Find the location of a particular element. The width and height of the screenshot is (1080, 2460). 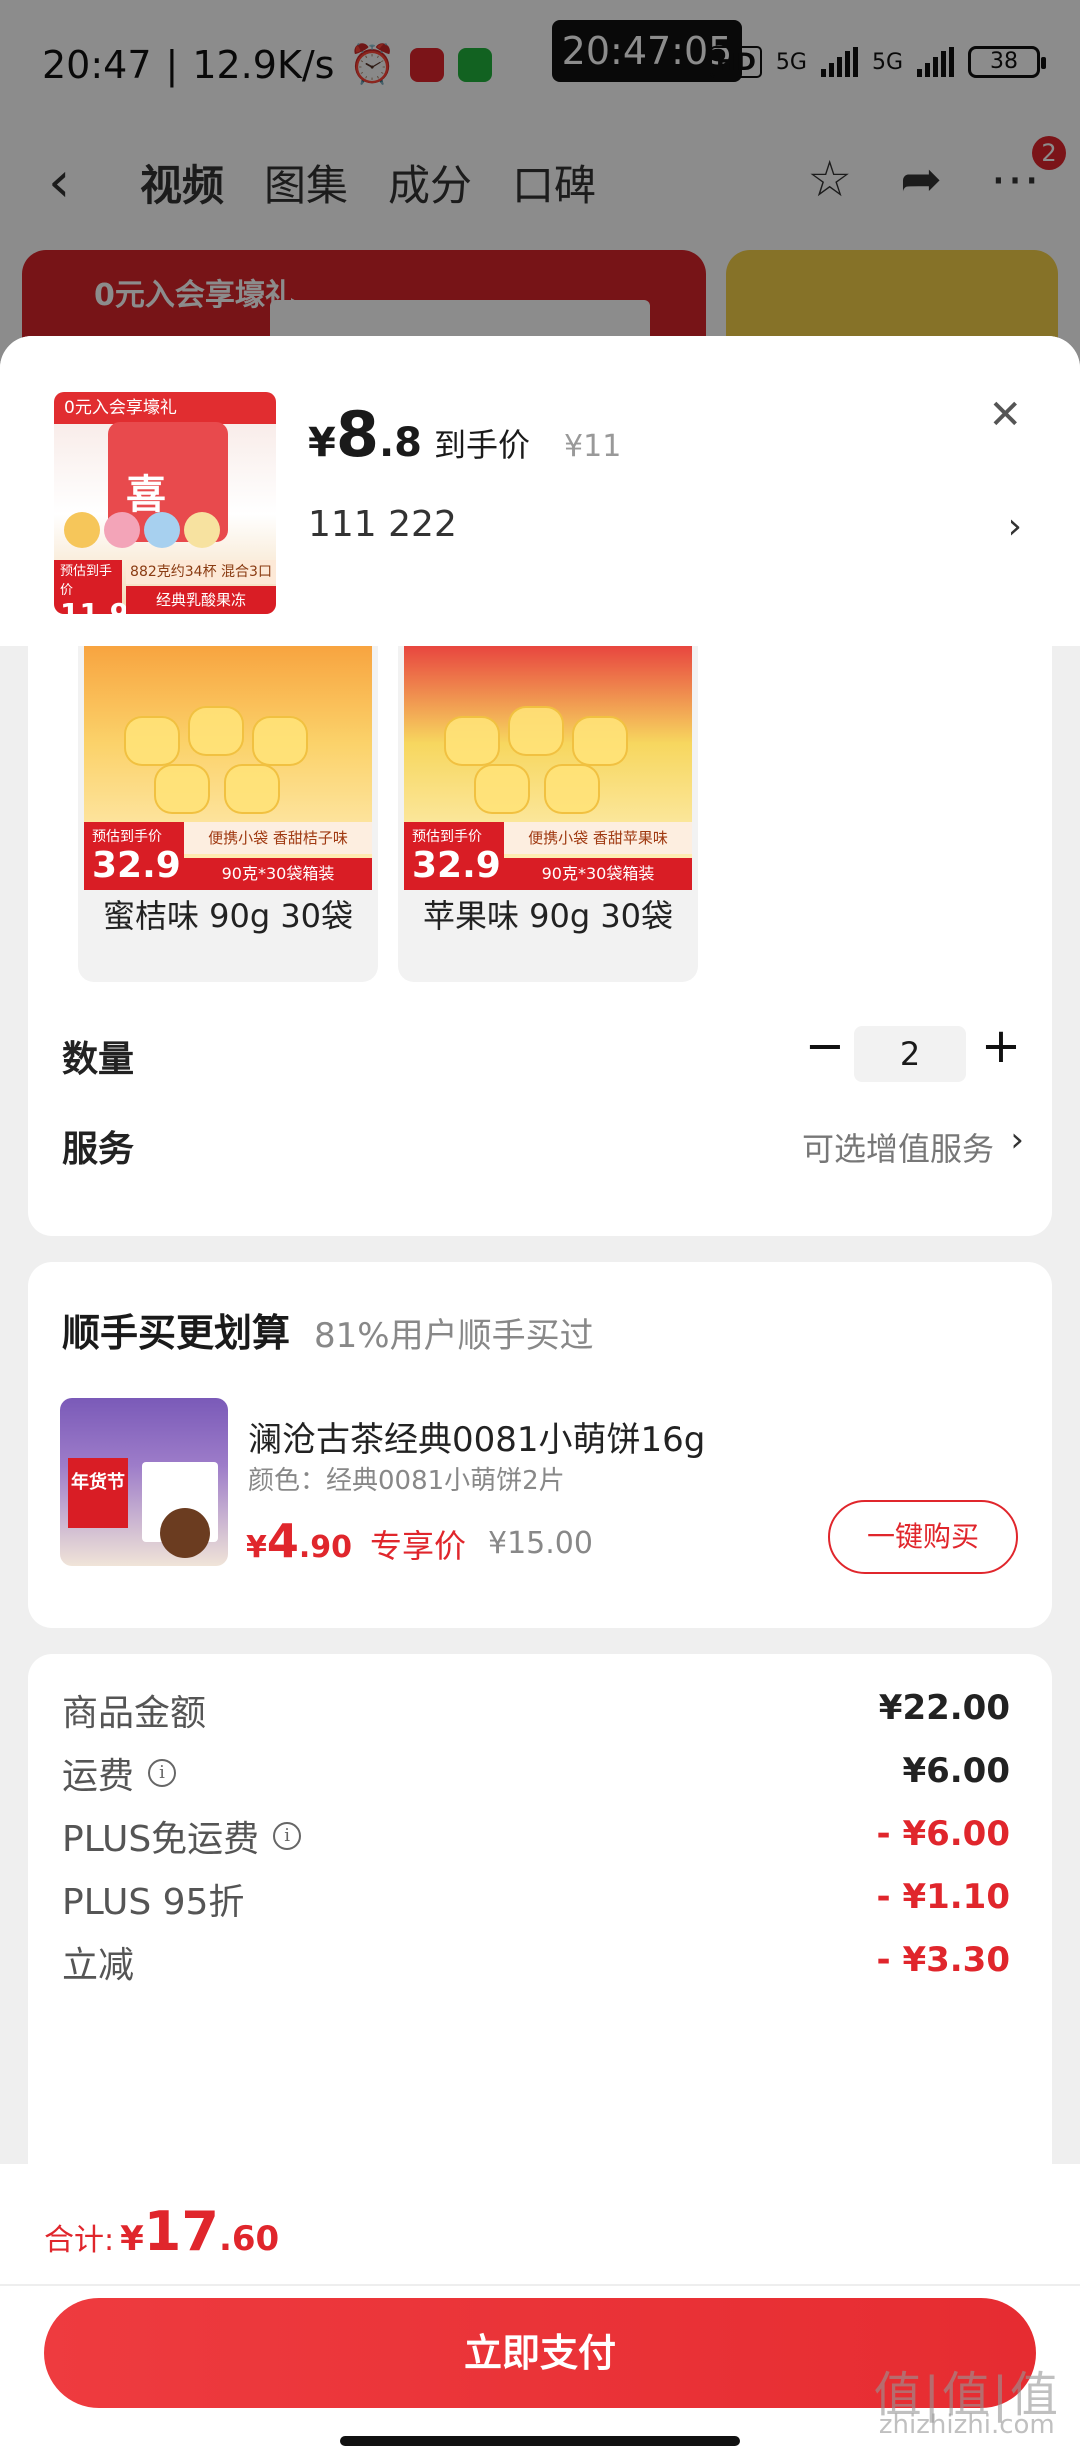

breakdown-label: 立减 is located at coordinates (98, 1962).